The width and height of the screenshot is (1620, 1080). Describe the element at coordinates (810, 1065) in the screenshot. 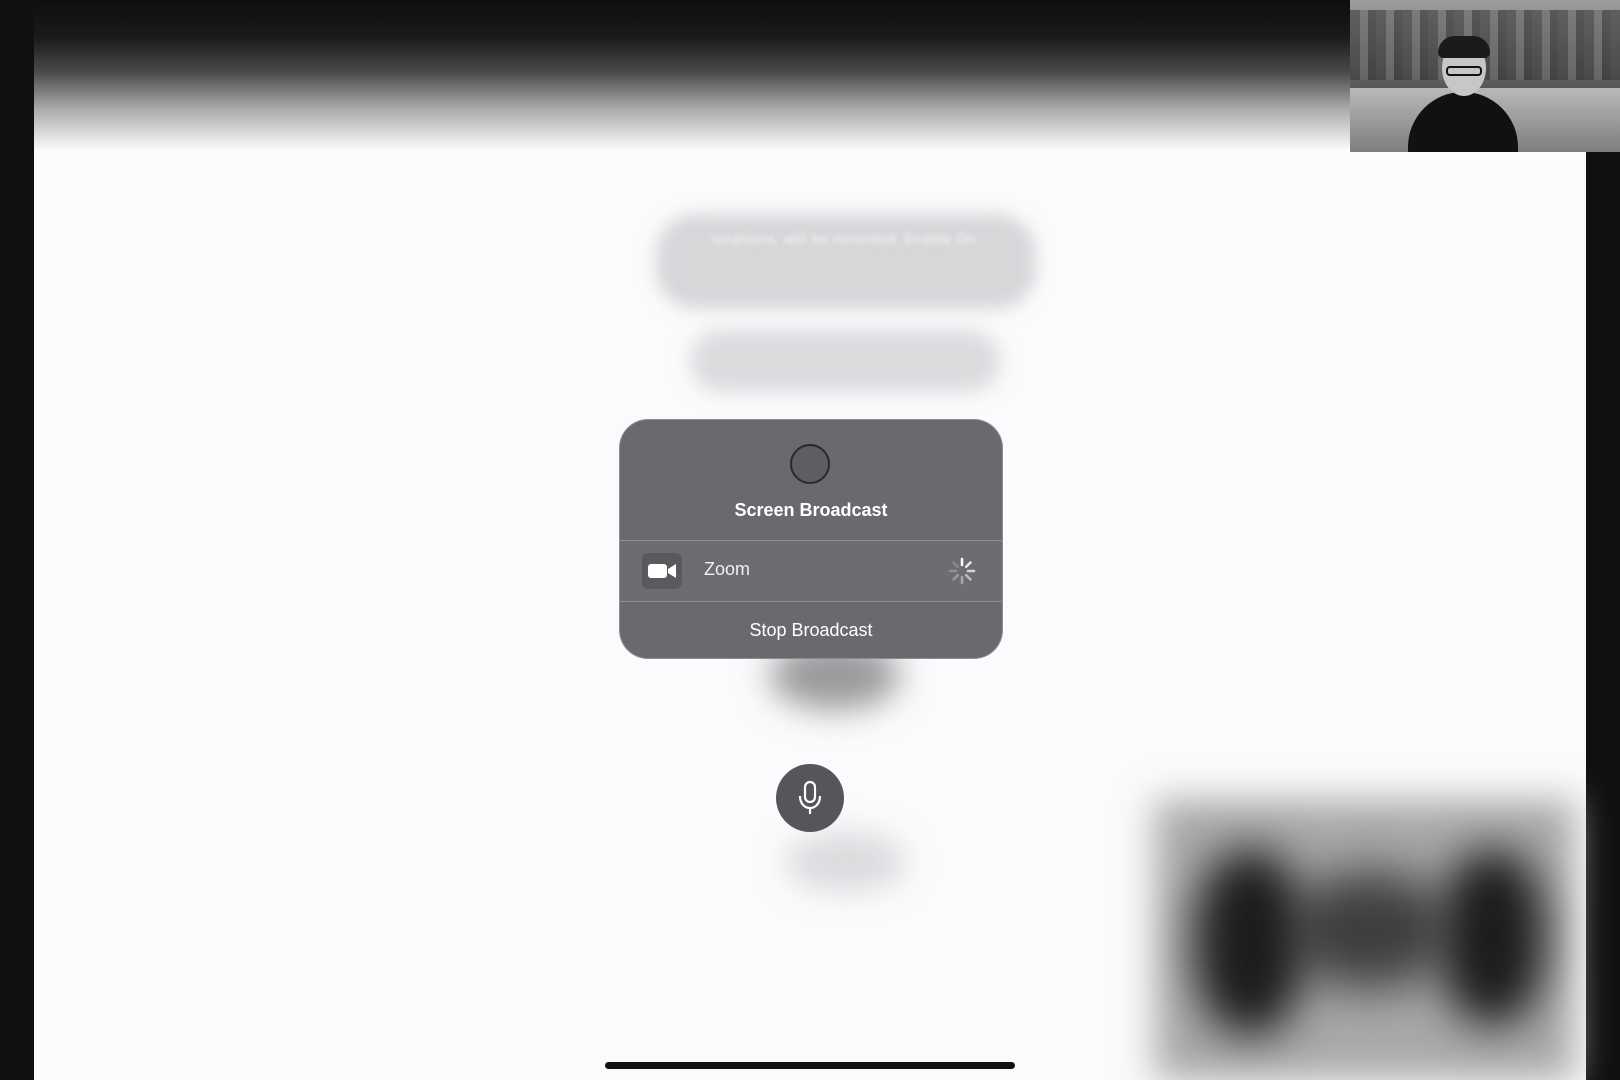

I see `home-indicator` at that location.